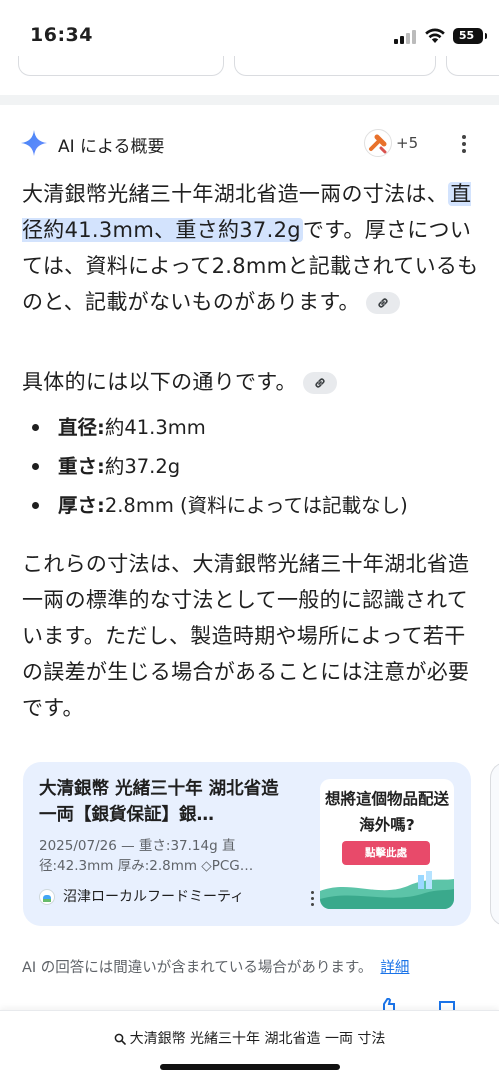 Image resolution: width=499 pixels, height=1080 pixels. What do you see at coordinates (312, 898) in the screenshot?
I see `card-more-options-icon` at bounding box center [312, 898].